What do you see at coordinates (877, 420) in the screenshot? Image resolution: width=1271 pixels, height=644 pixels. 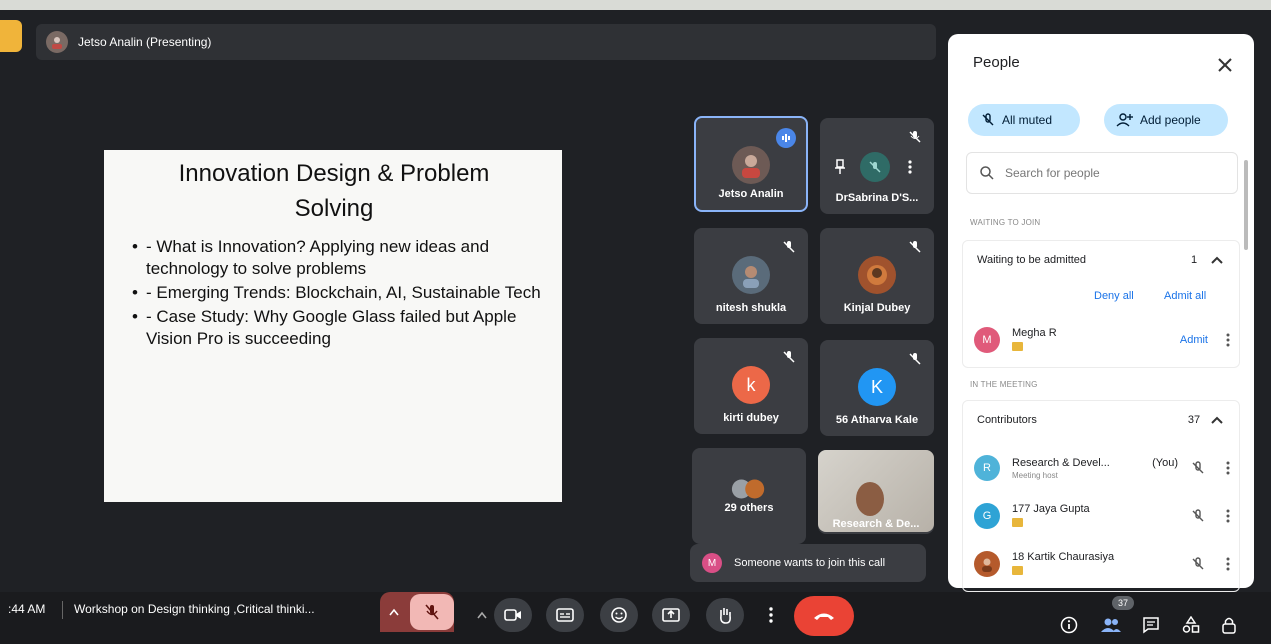 I see `participant-name: 56 Atharva Kale` at bounding box center [877, 420].